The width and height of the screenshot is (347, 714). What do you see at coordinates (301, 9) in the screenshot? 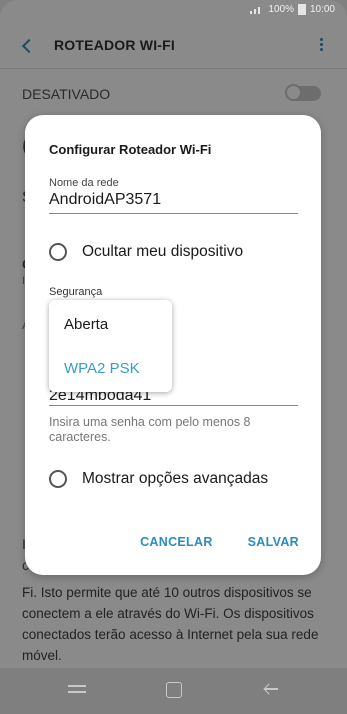
I see `battery-icon` at bounding box center [301, 9].